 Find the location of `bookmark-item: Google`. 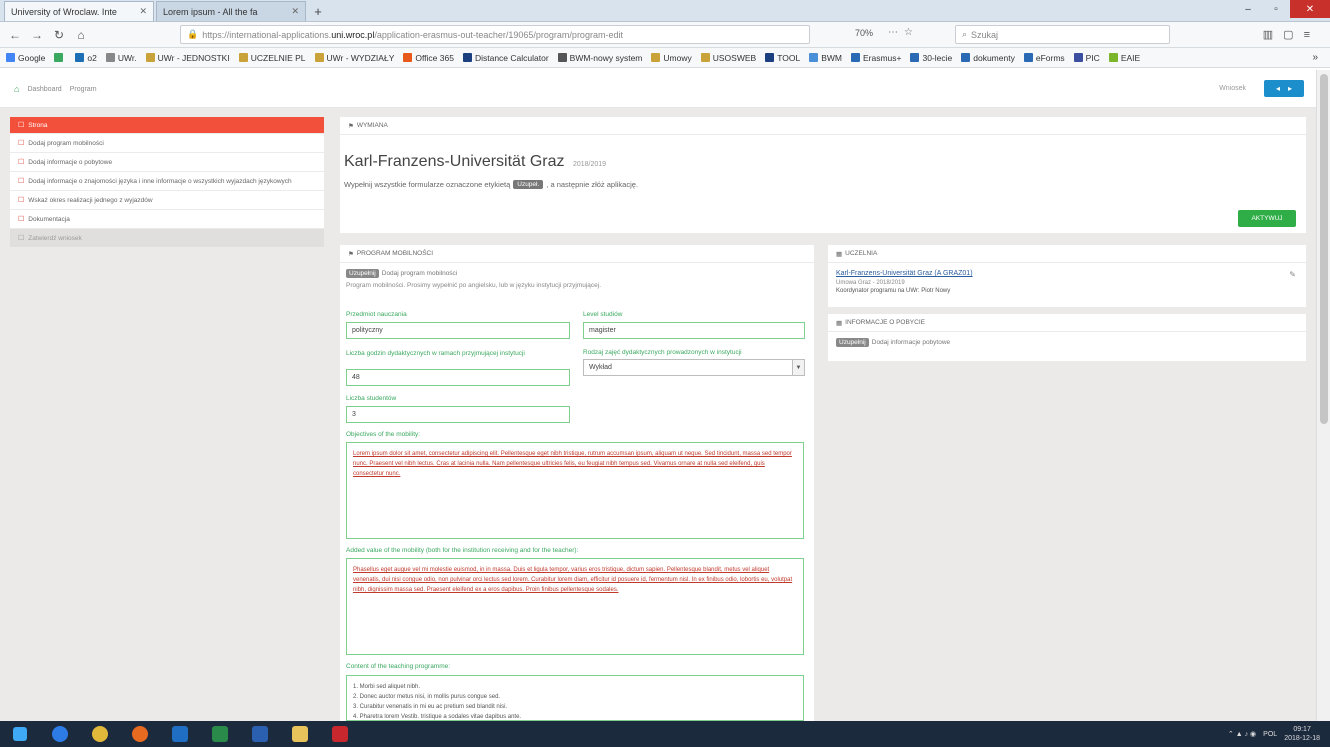

bookmark-item: Google is located at coordinates (25, 58).